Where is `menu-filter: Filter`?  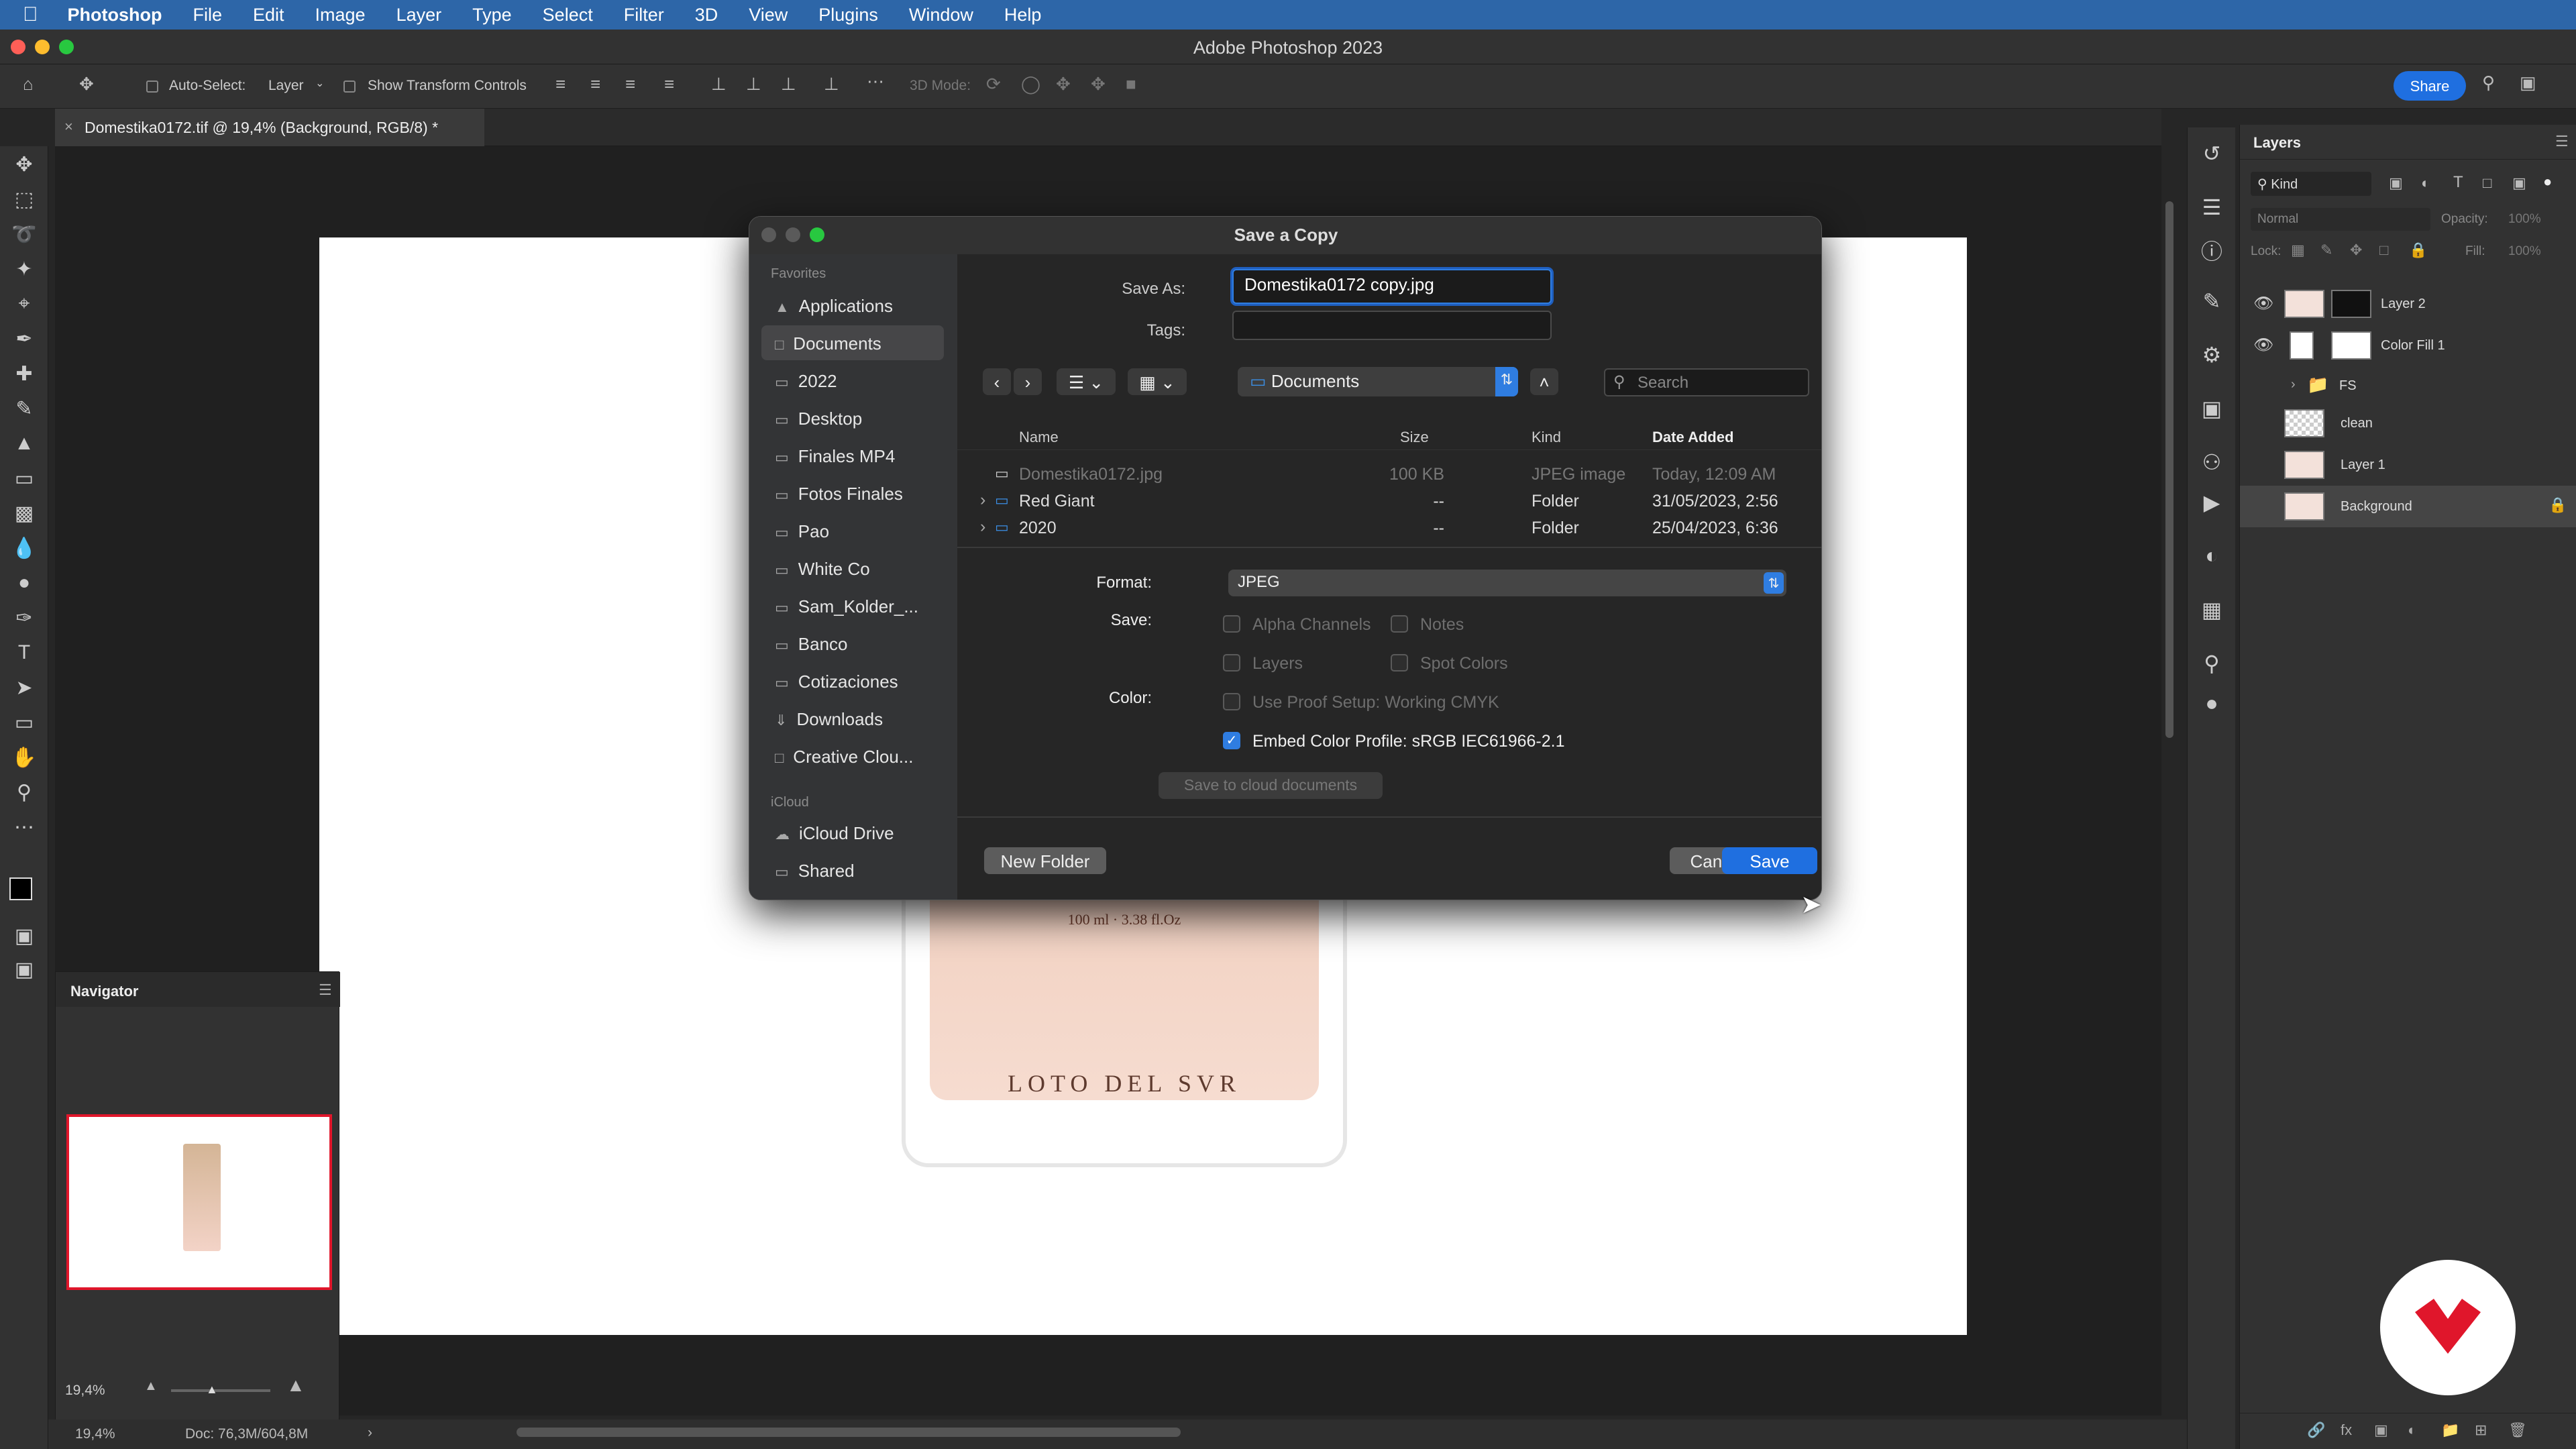
menu-filter: Filter is located at coordinates (644, 15).